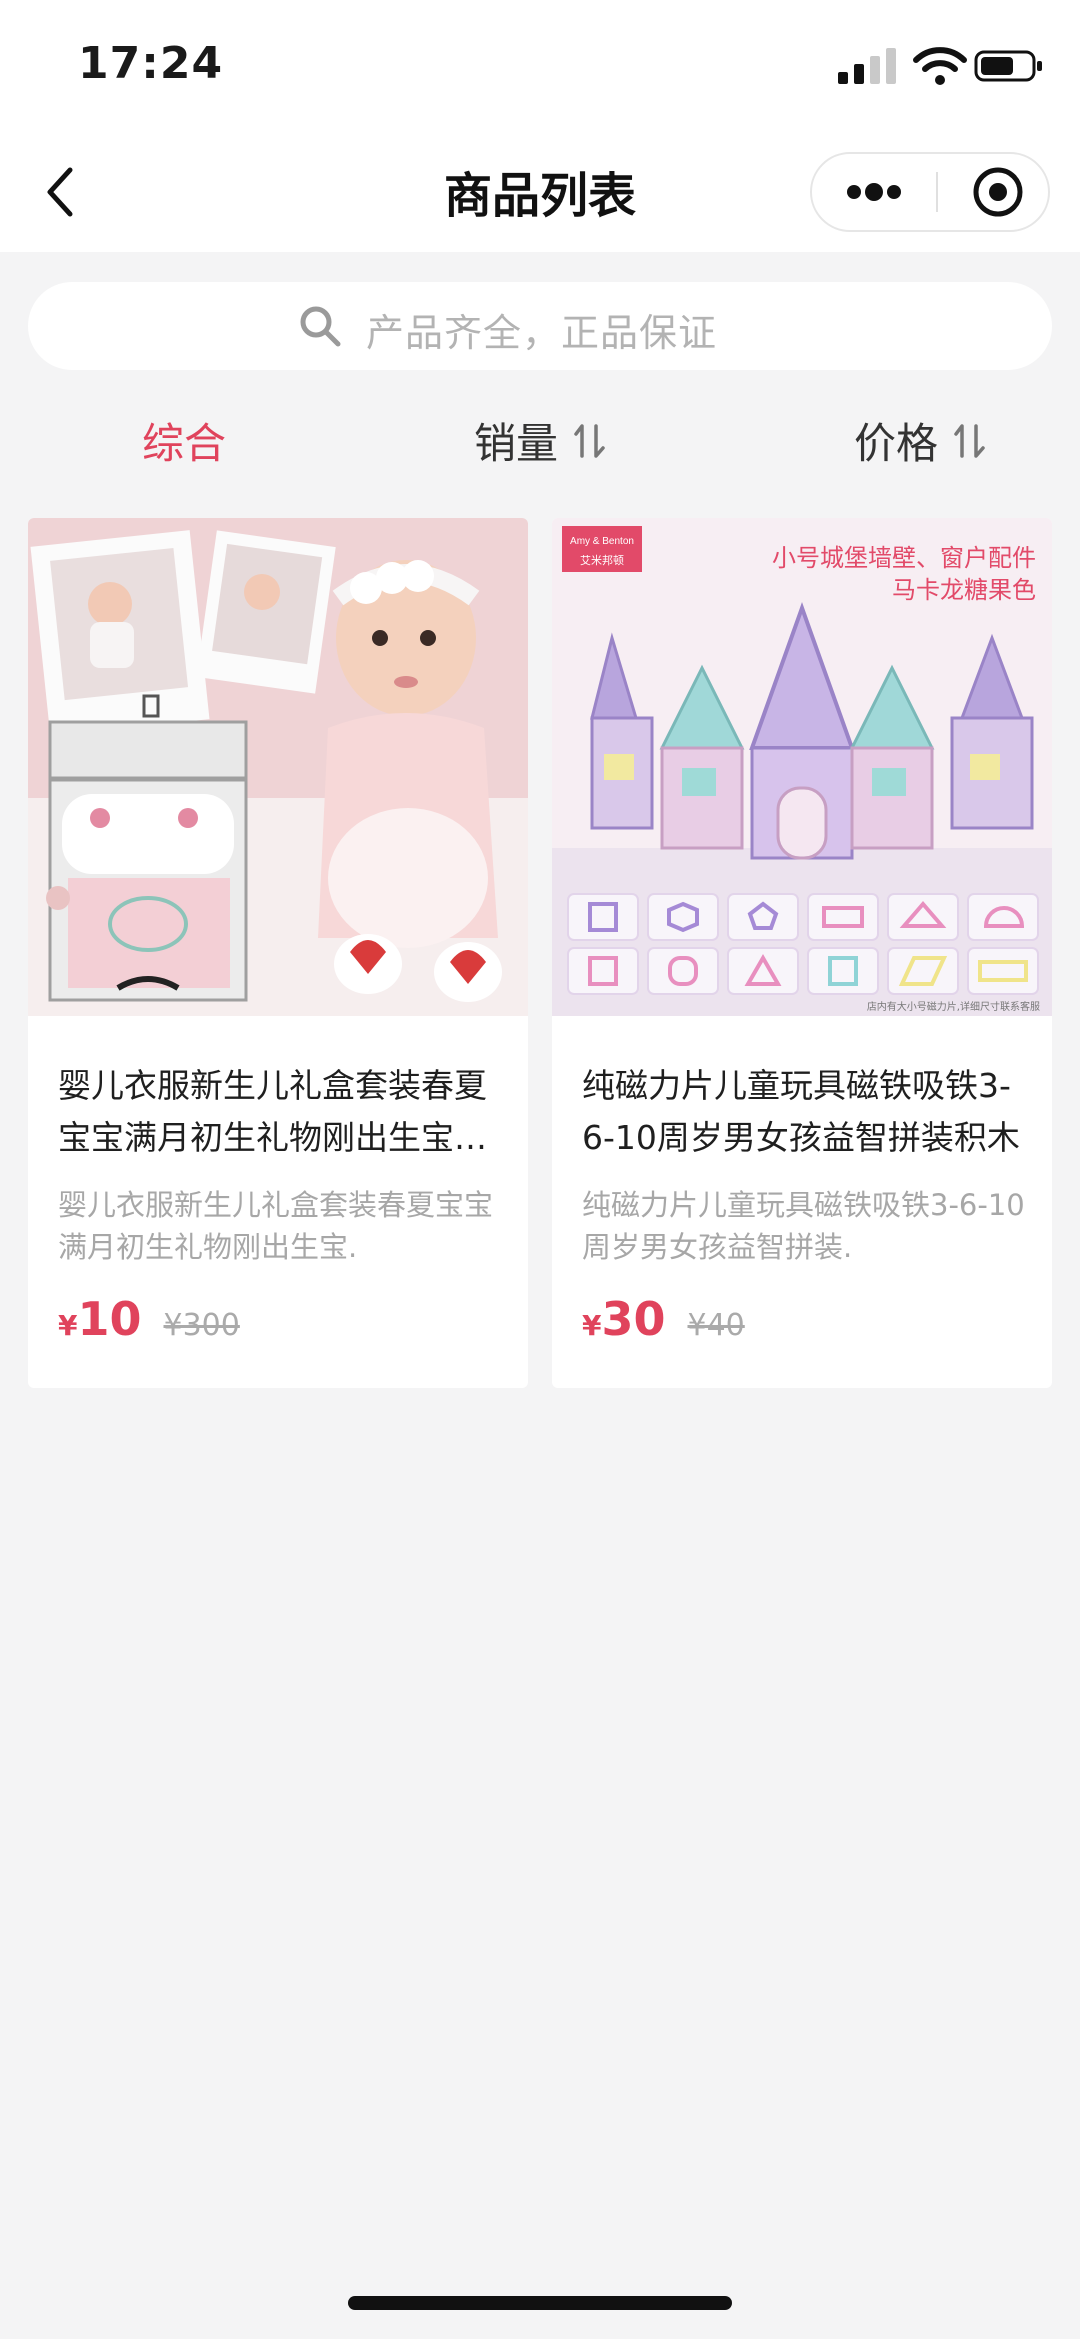  I want to click on more-button, so click(871, 192).